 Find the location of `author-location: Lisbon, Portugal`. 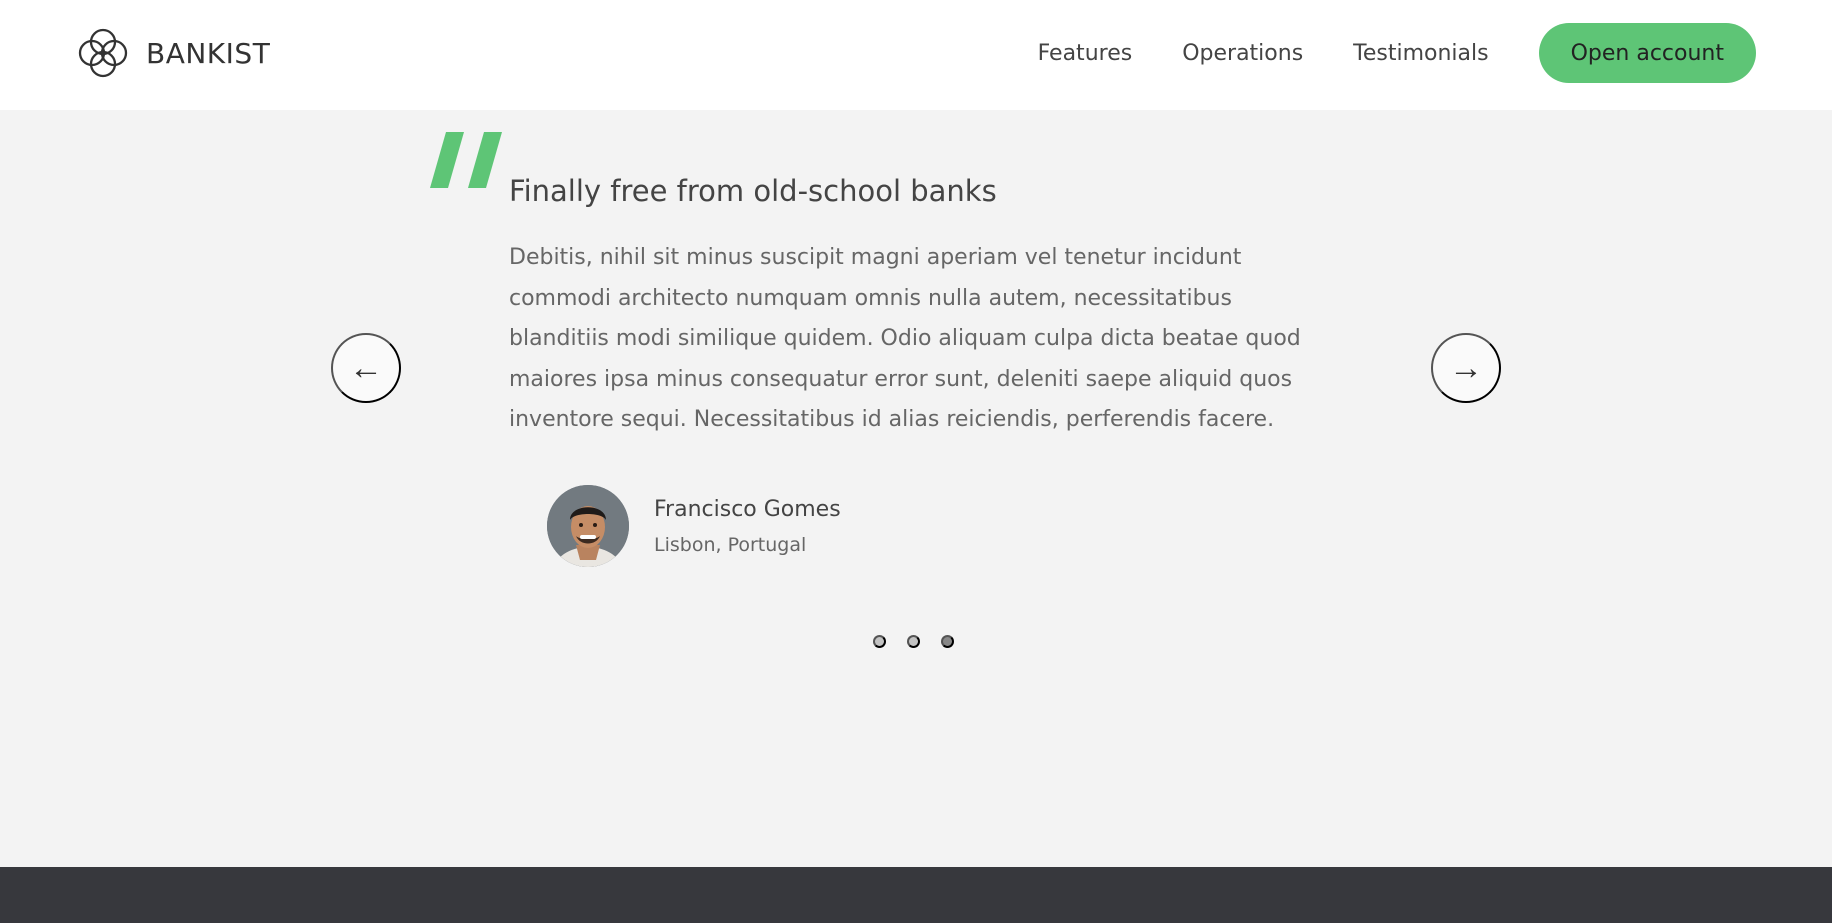

author-location: Lisbon, Portugal is located at coordinates (730, 544).